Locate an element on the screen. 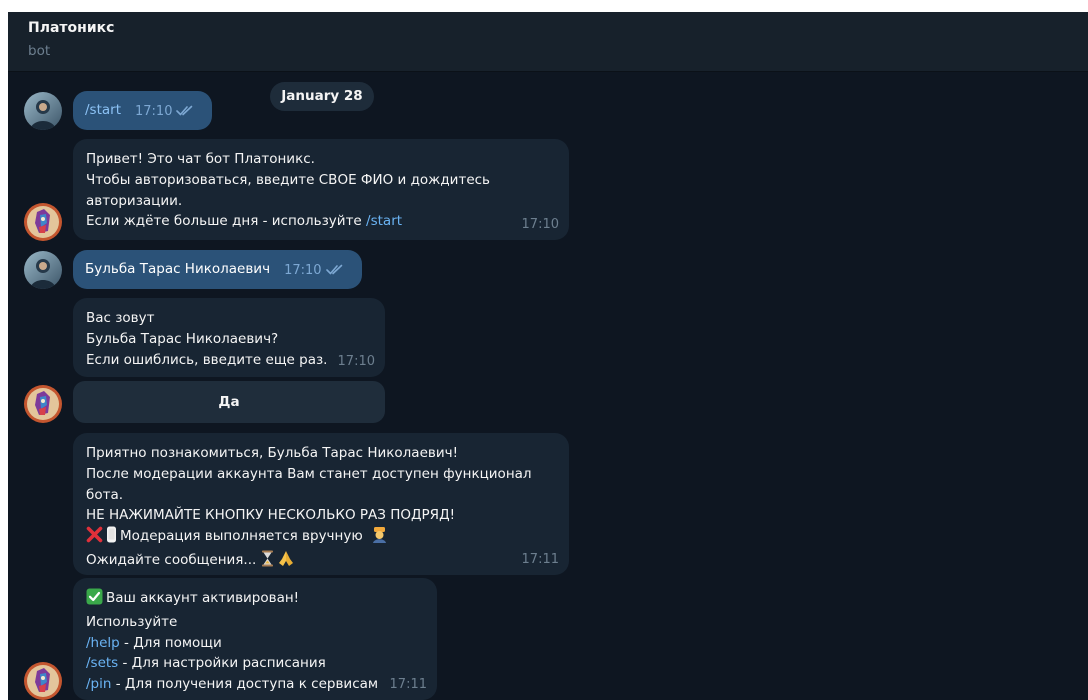 The width and height of the screenshot is (1088, 700). start-command-link: /start is located at coordinates (384, 221).